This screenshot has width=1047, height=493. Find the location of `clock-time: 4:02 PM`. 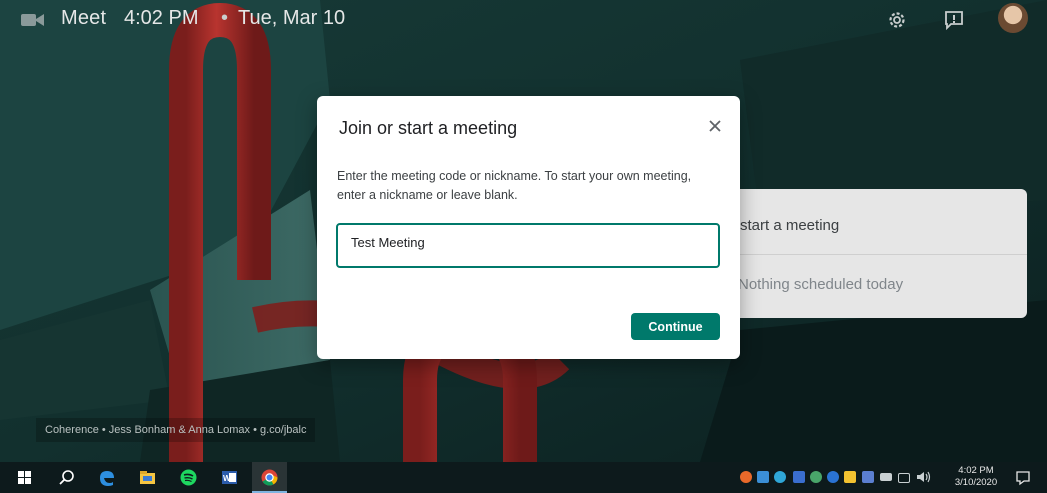

clock-time: 4:02 PM is located at coordinates (976, 470).